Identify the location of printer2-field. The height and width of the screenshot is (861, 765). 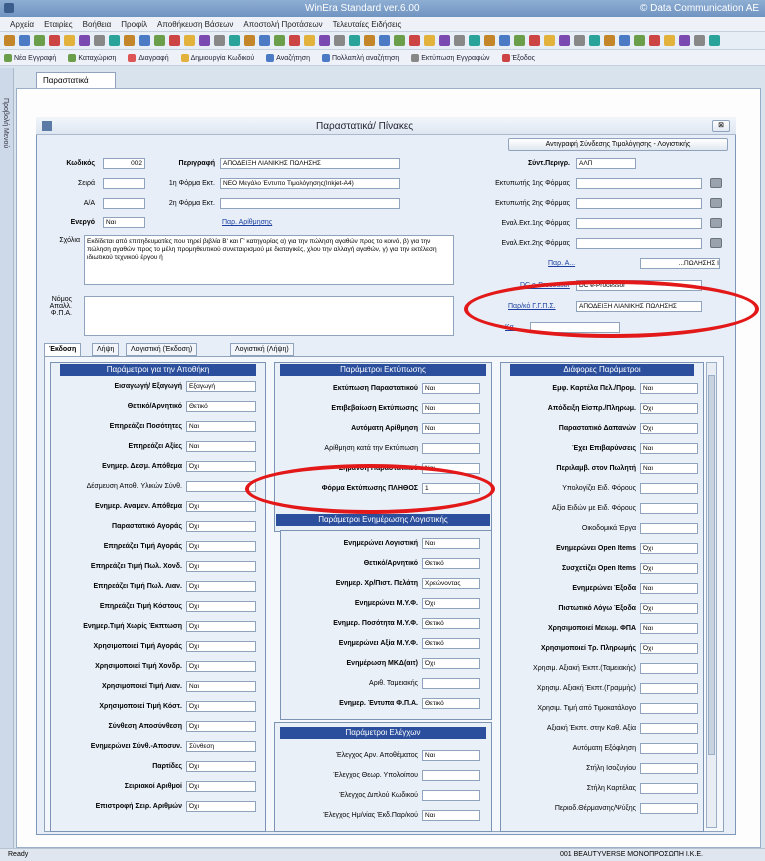
(639, 203).